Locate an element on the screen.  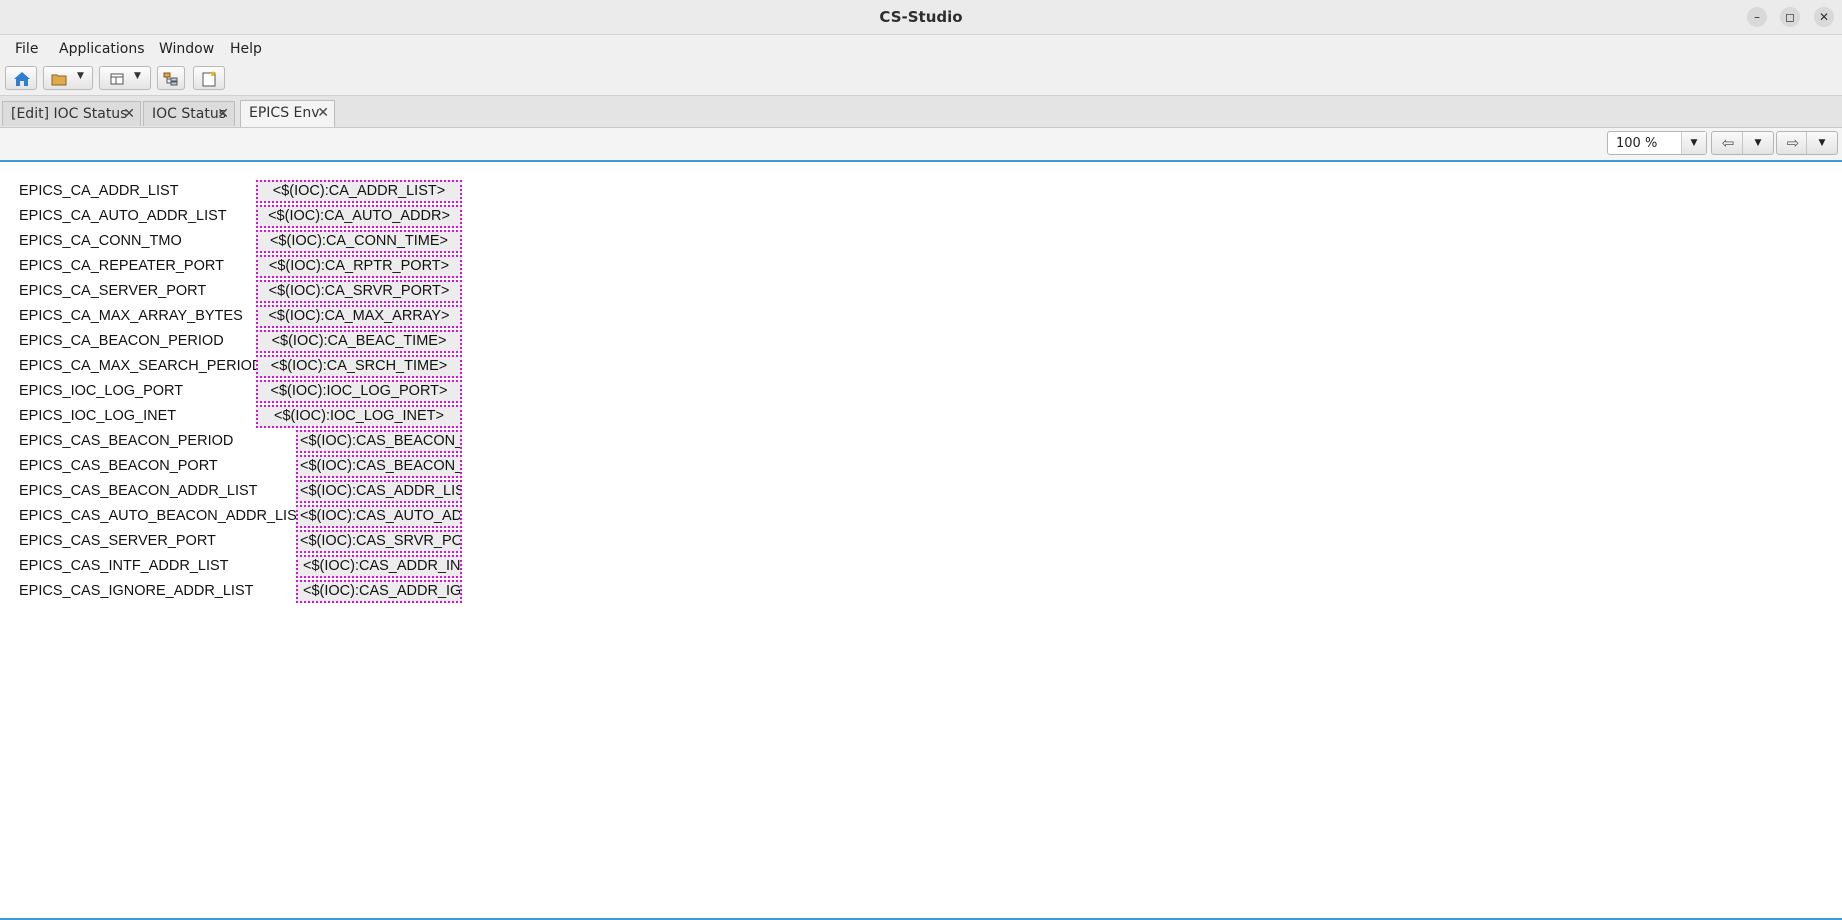
env-label: EPICS_CAS_BEACON_ADDR_LIST is located at coordinates (138, 491).